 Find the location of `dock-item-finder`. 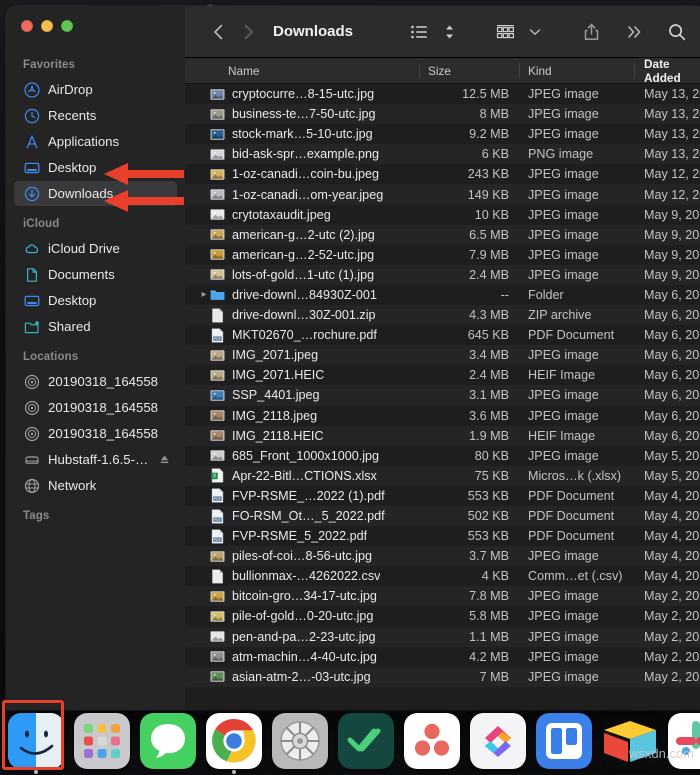

dock-item-finder is located at coordinates (36, 743).